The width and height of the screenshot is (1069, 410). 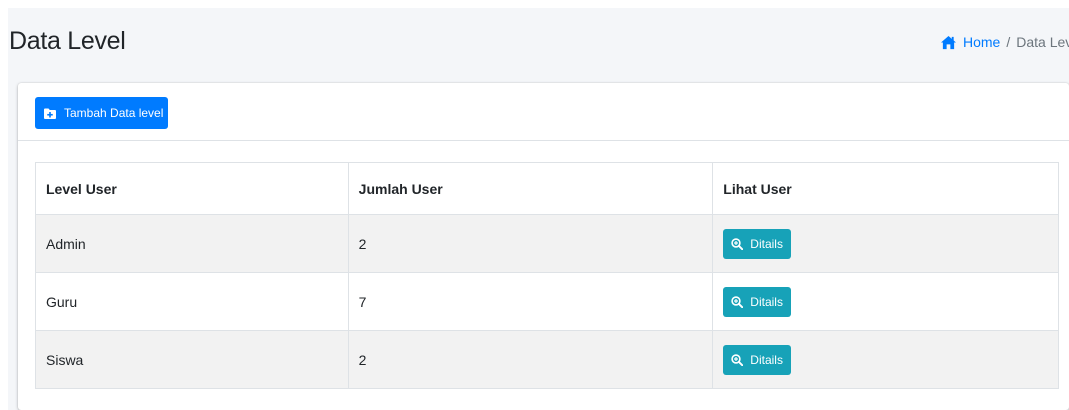 What do you see at coordinates (530, 188) in the screenshot?
I see `column-header-jumlah-user: Jumlah User` at bounding box center [530, 188].